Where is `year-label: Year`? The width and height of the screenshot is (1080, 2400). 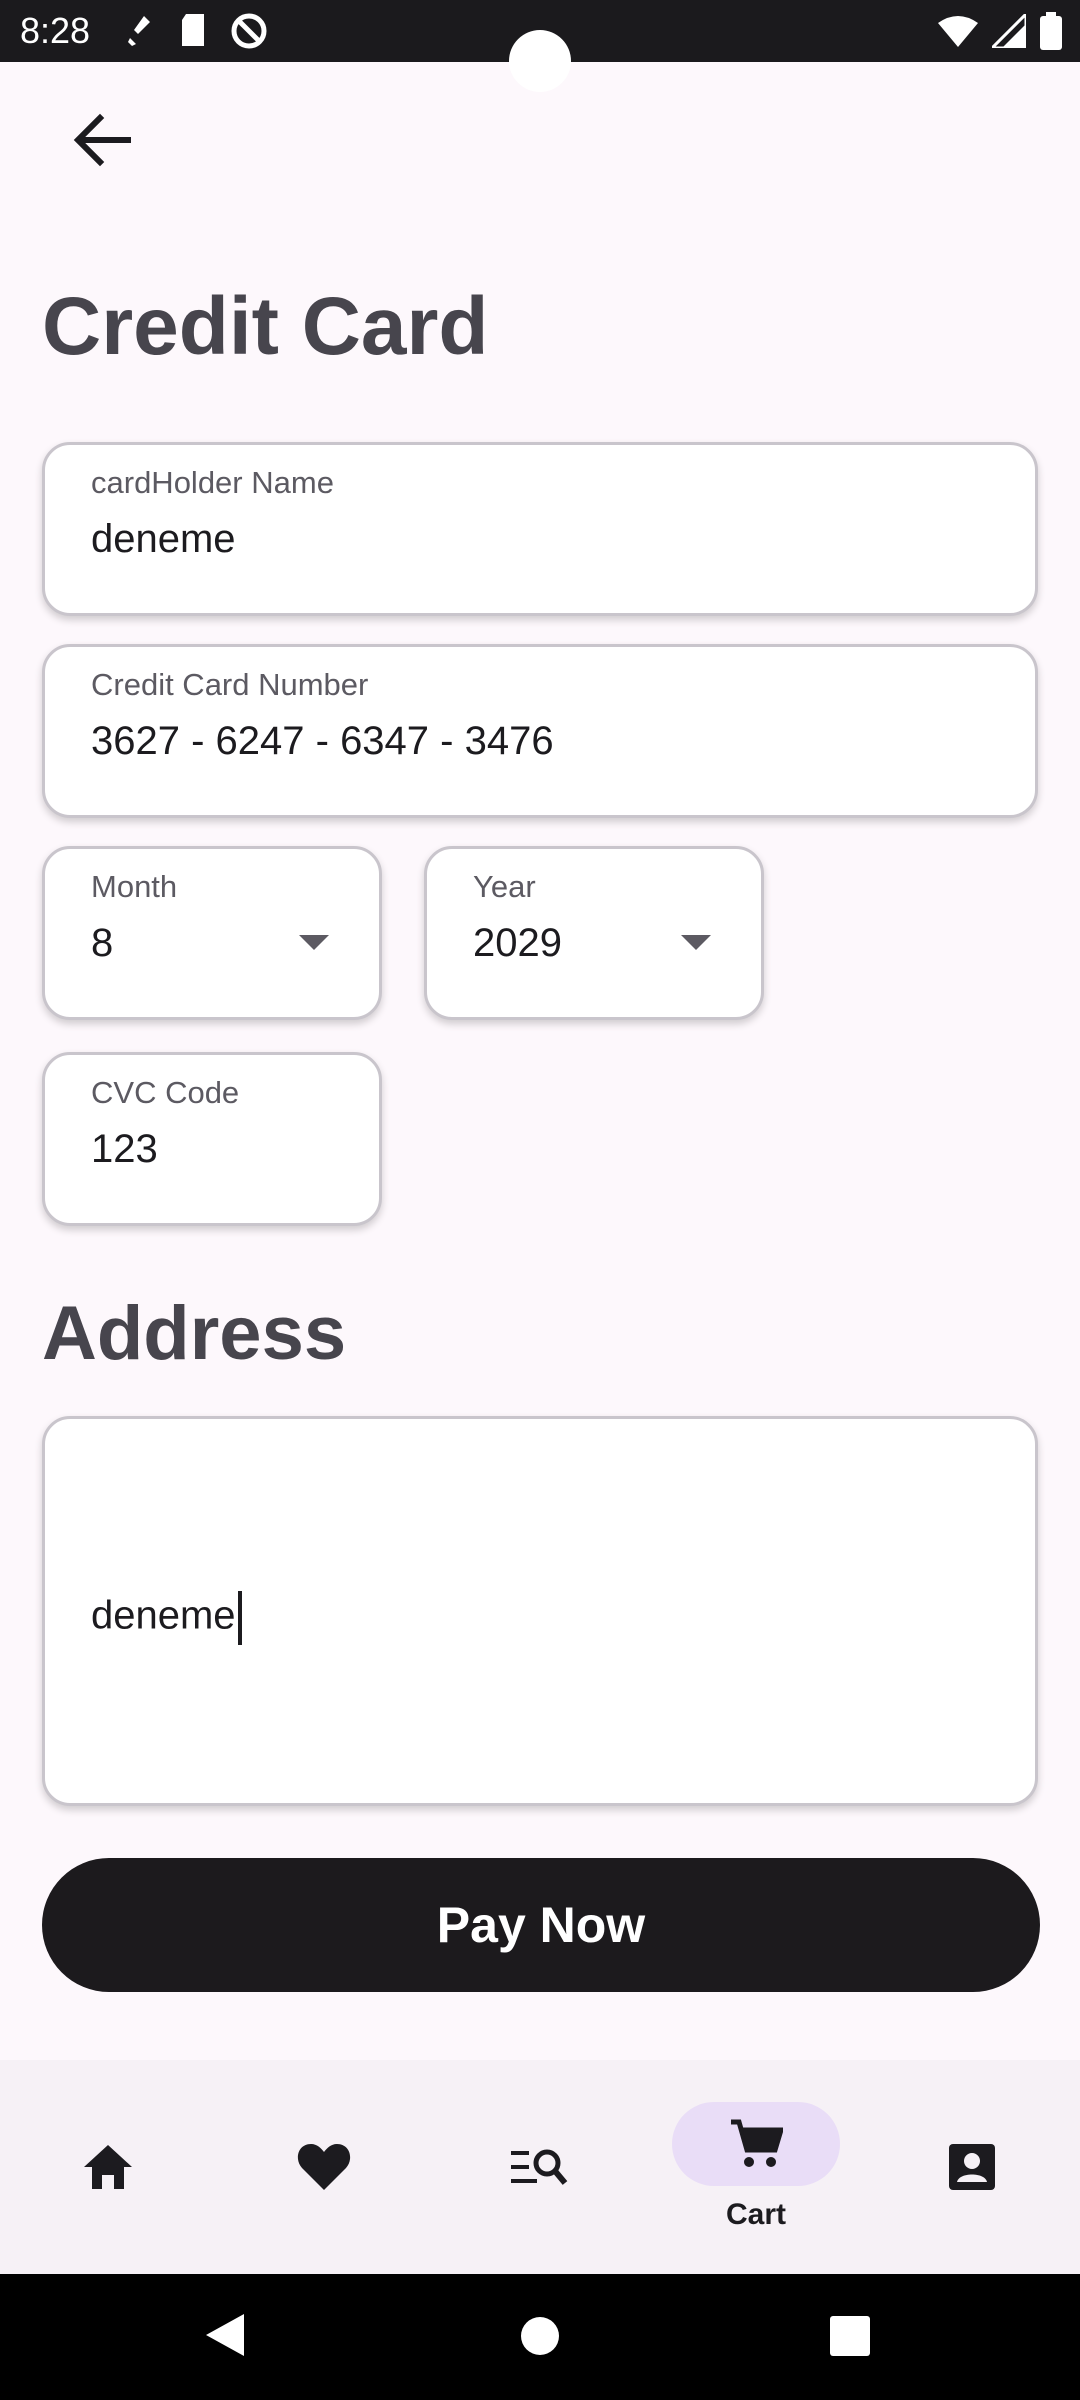
year-label: Year is located at coordinates (504, 886).